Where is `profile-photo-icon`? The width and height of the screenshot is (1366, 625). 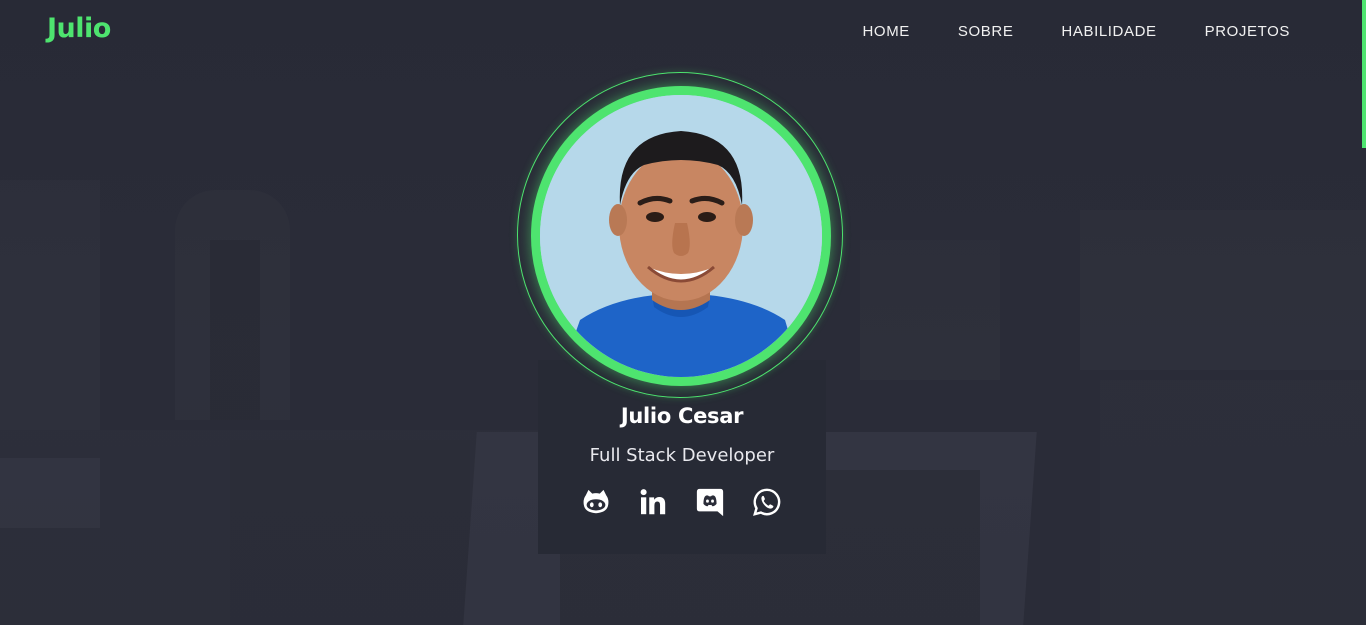
profile-photo-icon is located at coordinates (681, 236).